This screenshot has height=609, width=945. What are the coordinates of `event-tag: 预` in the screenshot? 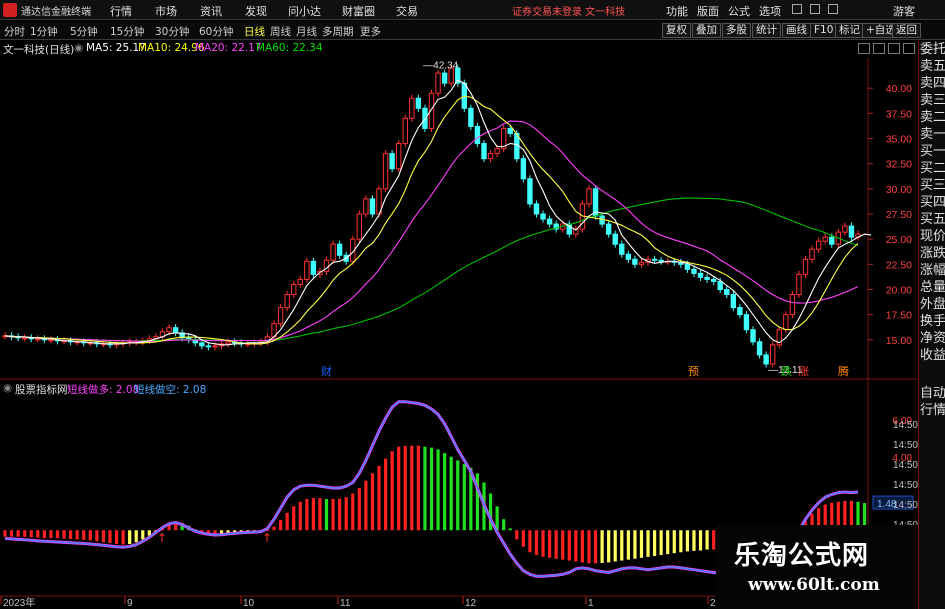 It's located at (693, 371).